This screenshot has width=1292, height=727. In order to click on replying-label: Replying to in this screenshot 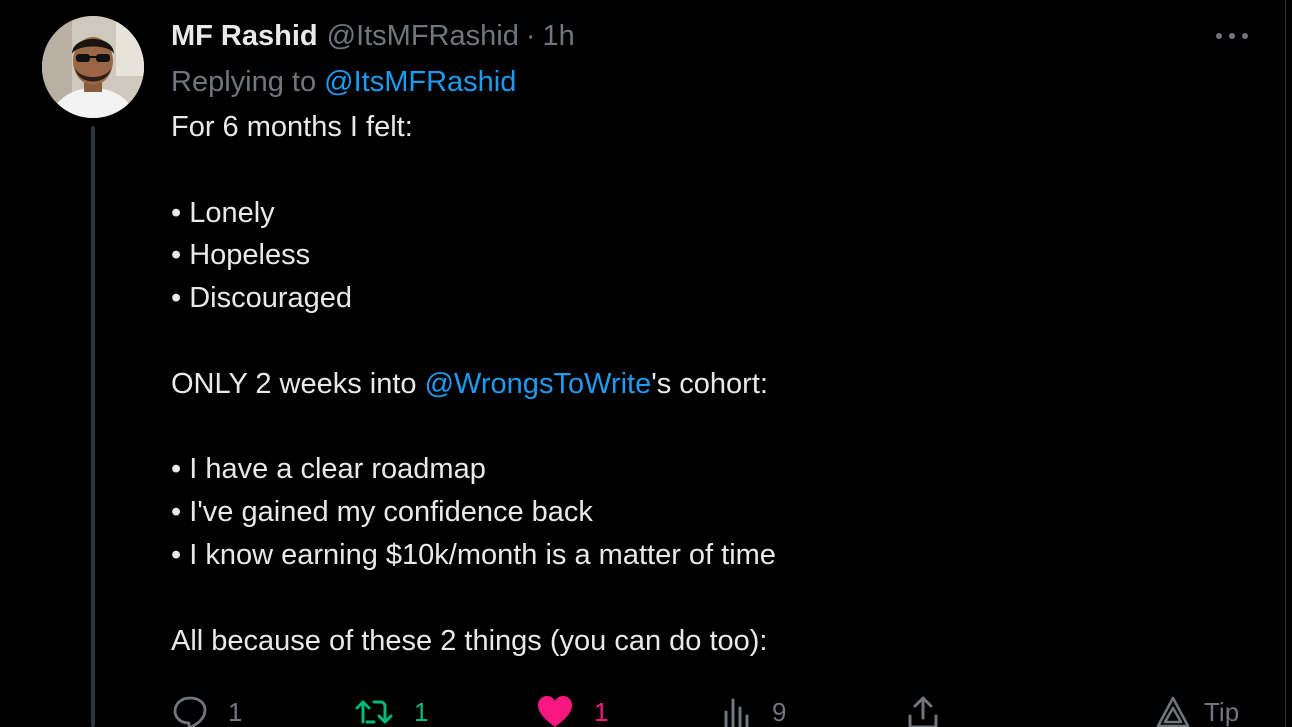, I will do `click(244, 82)`.